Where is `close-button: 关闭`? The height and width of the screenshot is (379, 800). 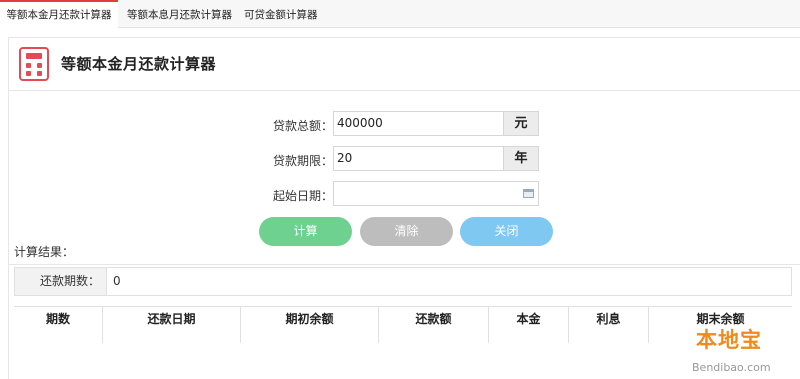 close-button: 关闭 is located at coordinates (506, 231).